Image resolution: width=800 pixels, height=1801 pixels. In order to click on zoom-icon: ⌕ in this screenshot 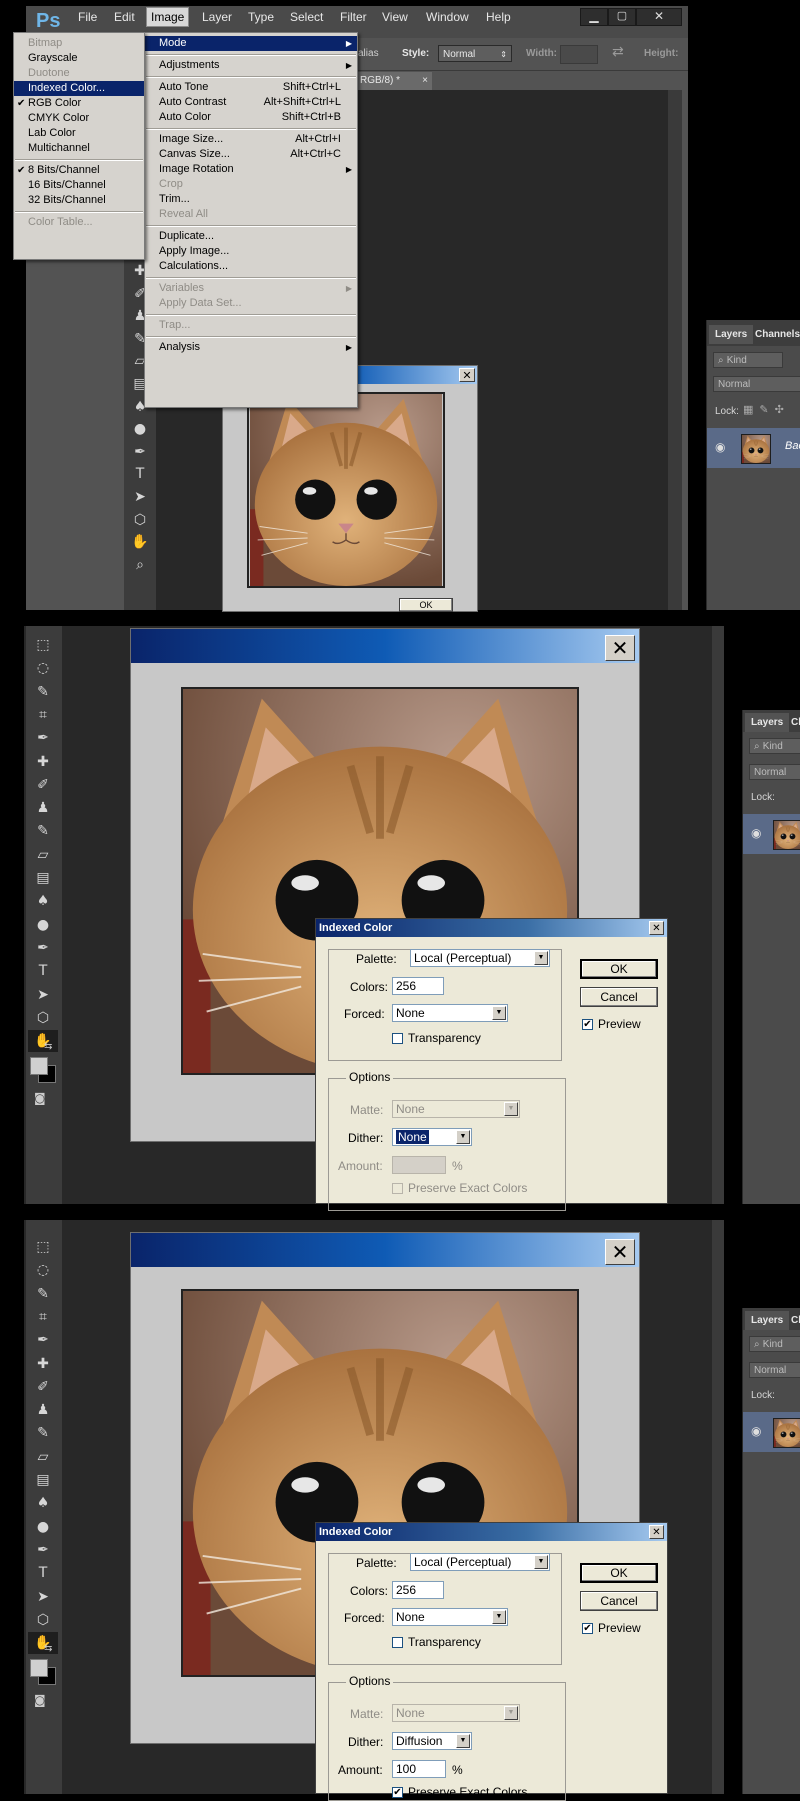, I will do `click(140, 565)`.